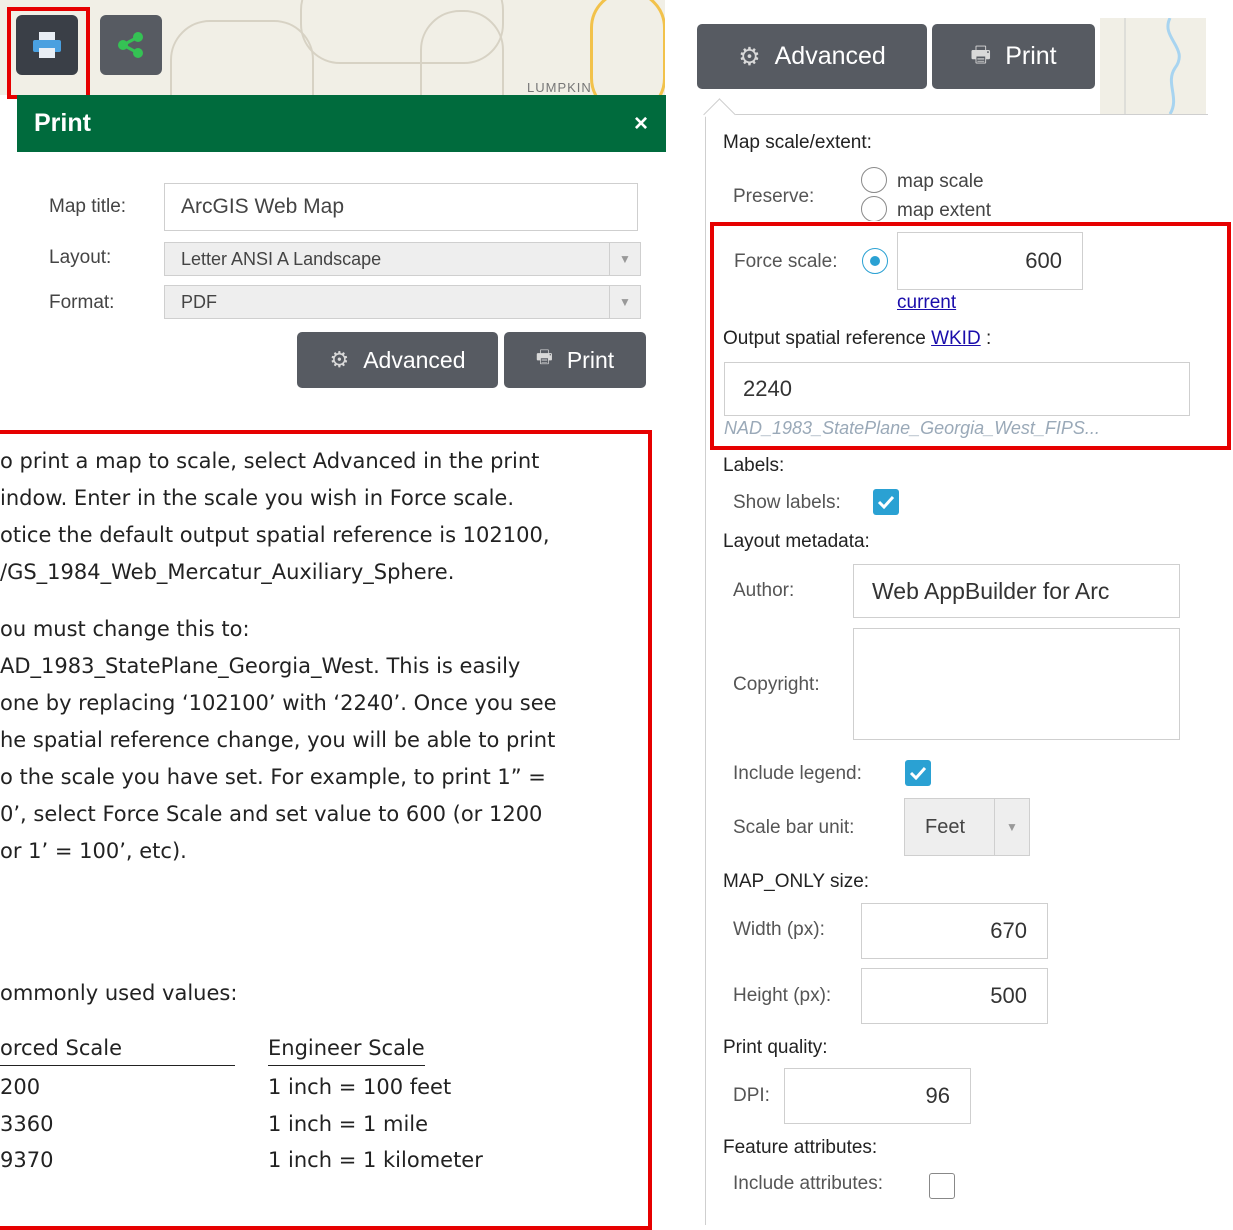 This screenshot has height=1230, width=1233. Describe the element at coordinates (341, 123) in the screenshot. I see `print-panel-header: Print ×` at that location.